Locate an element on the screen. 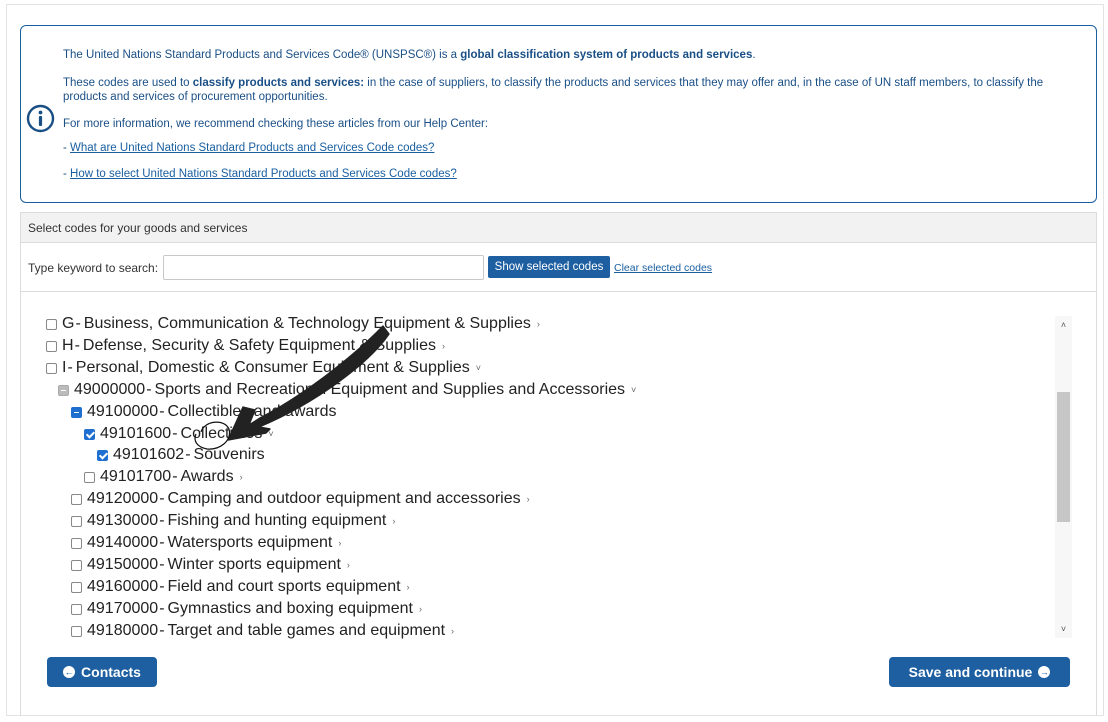 This screenshot has width=1108, height=722. contacts-button-label: Contacts is located at coordinates (111, 672).